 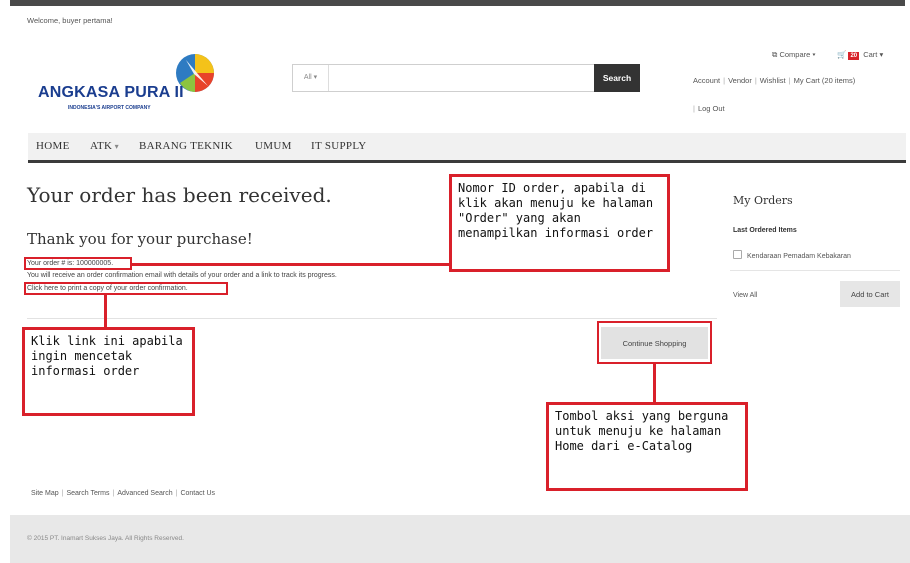 I want to click on main-nav: HOME ATK ▾ BARANG TEKNIK UMUM IT SUPPLY, so click(x=467, y=148).